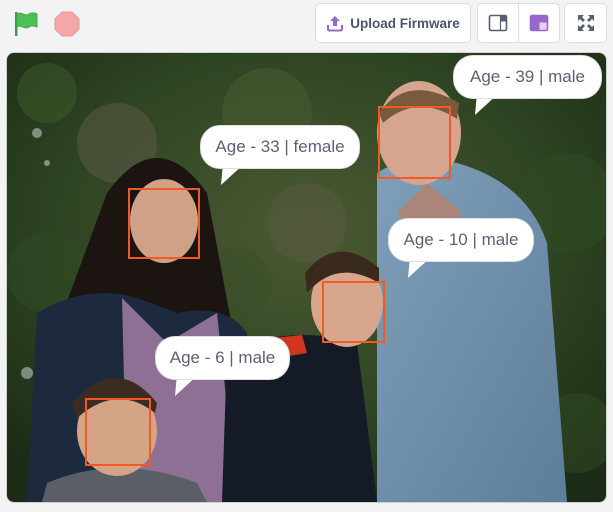 The width and height of the screenshot is (613, 512). Describe the element at coordinates (118, 432) in the screenshot. I see `face-box-young-boy` at that location.